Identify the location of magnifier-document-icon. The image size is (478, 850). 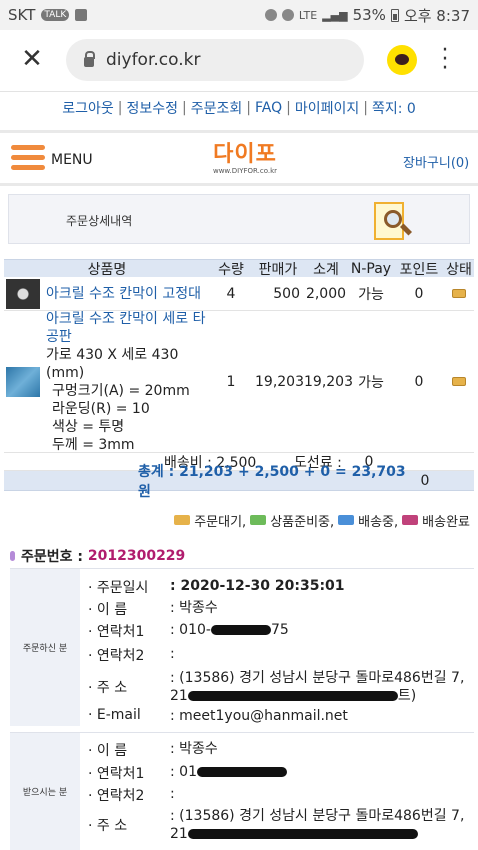
(392, 220).